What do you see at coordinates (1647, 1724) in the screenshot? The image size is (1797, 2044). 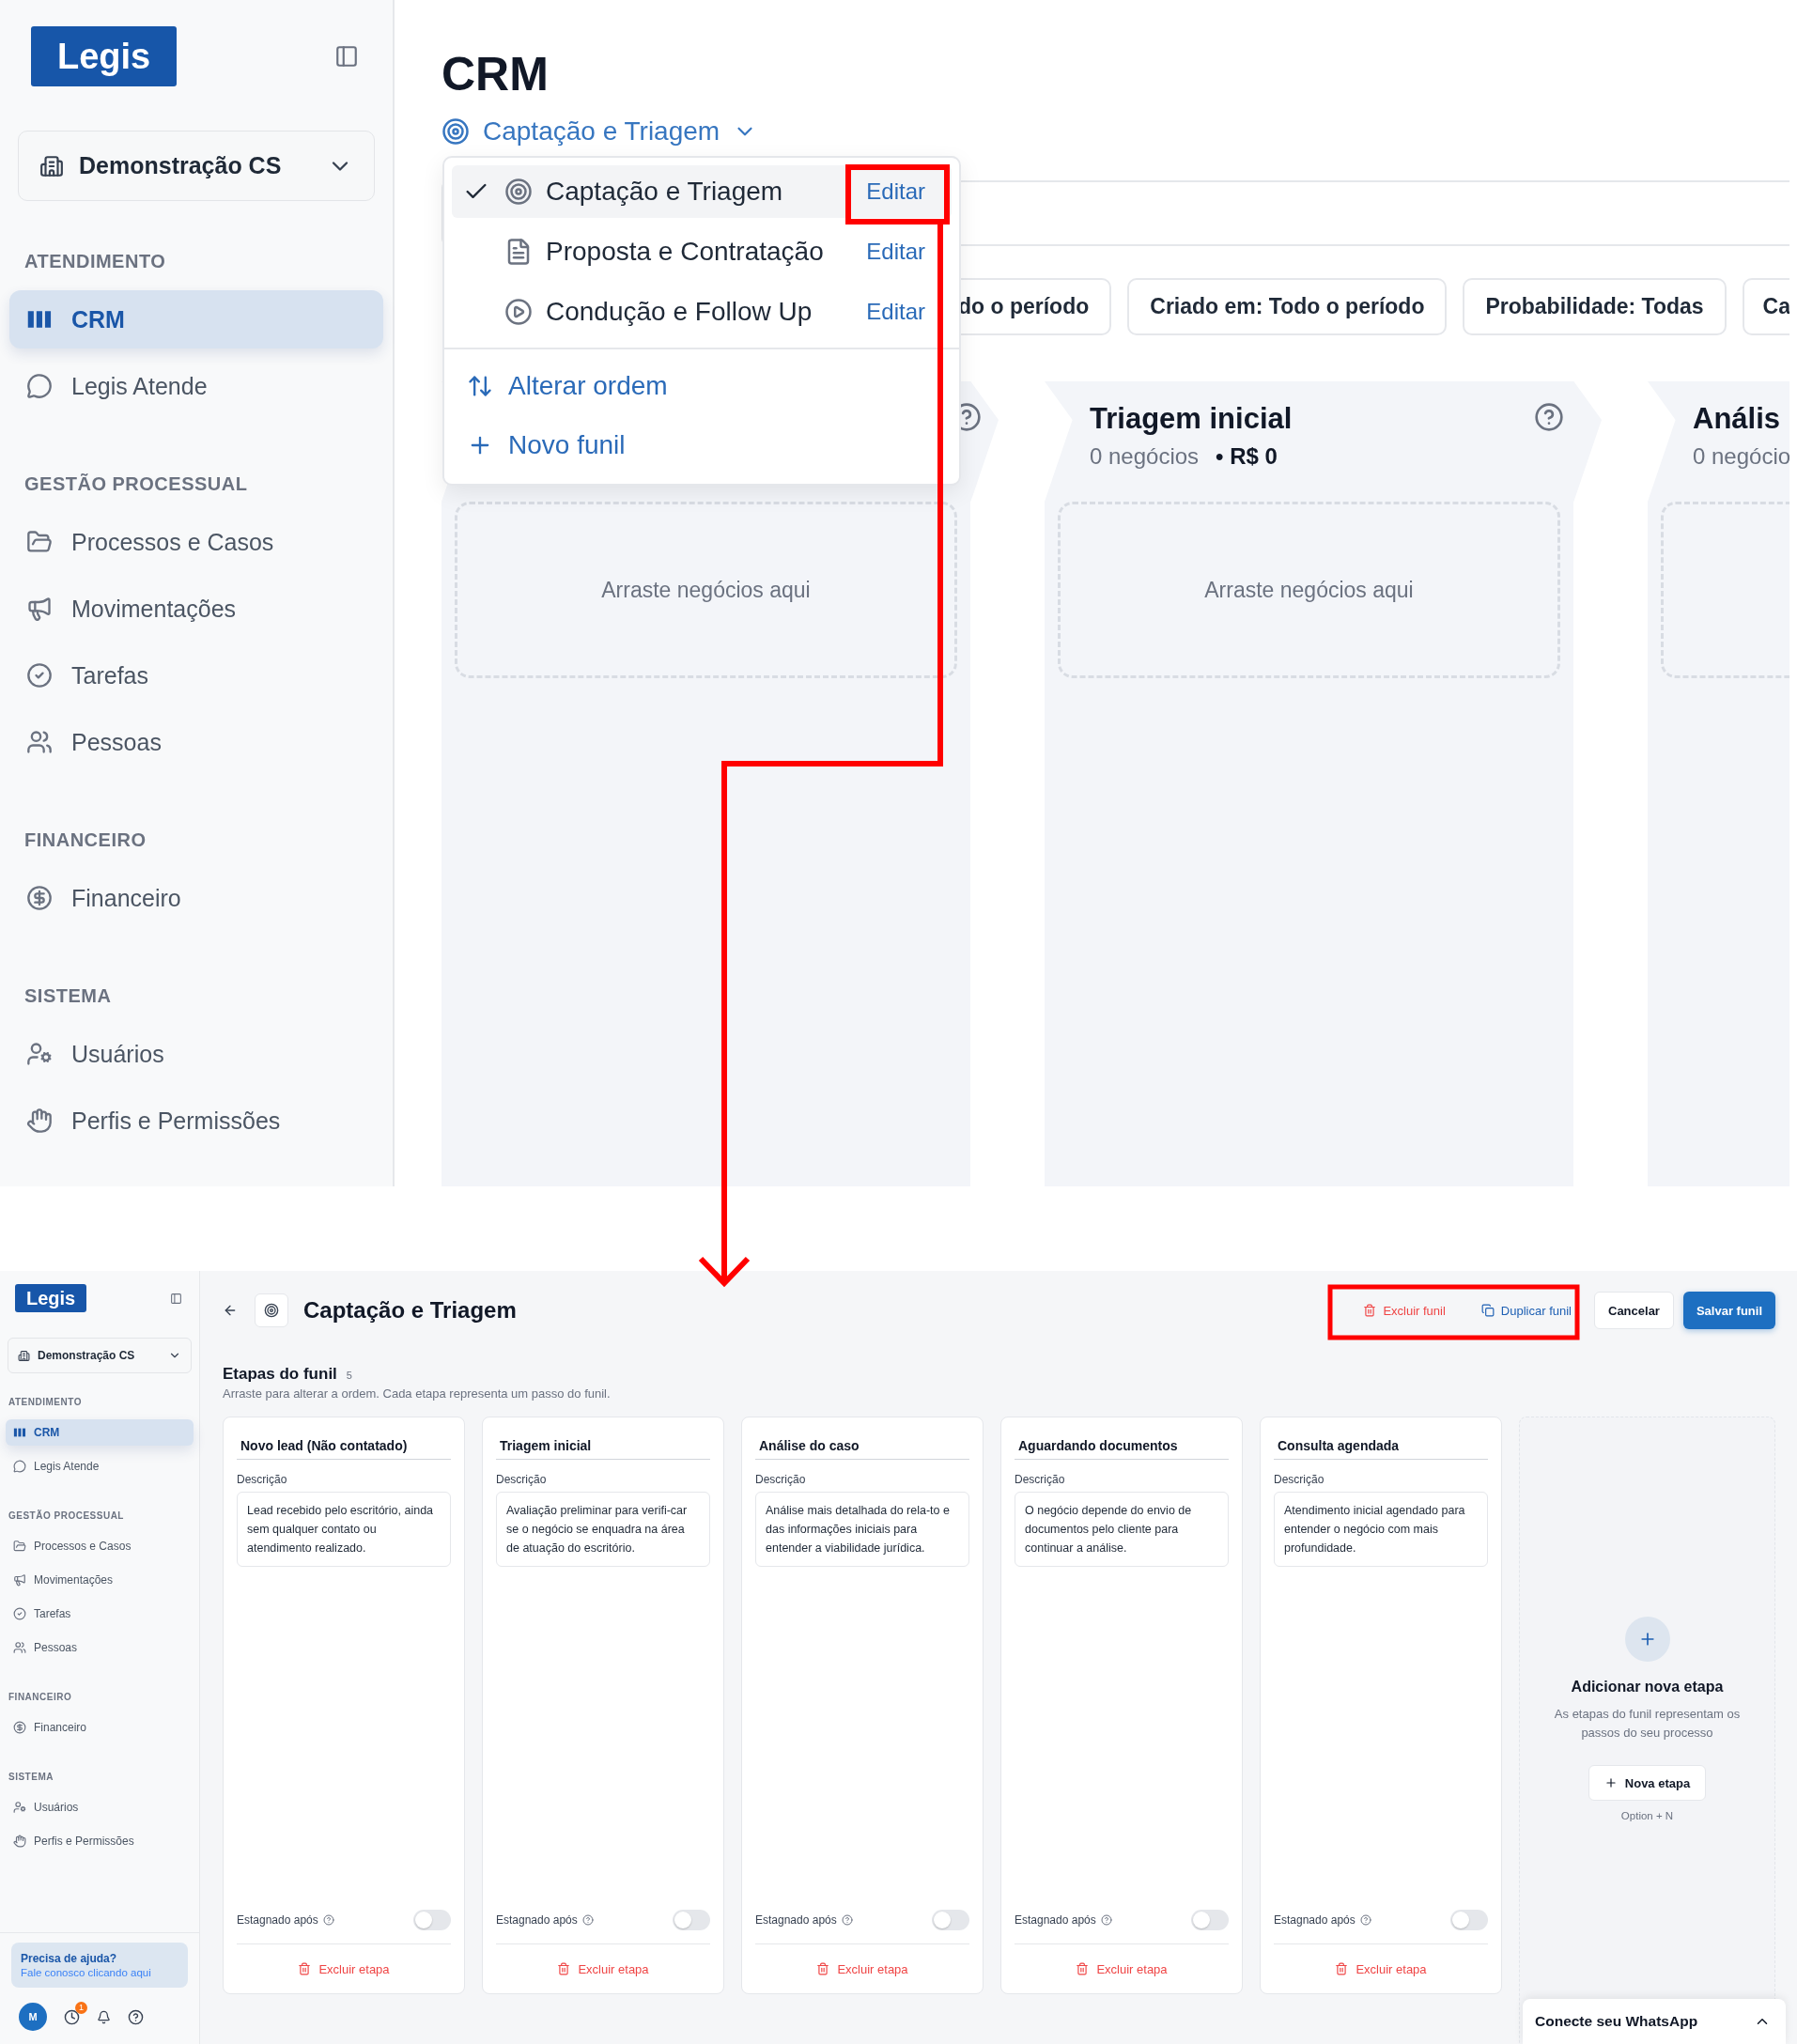 I see `add-stage-text: As etapas do funil representam os passos do seu processo` at bounding box center [1647, 1724].